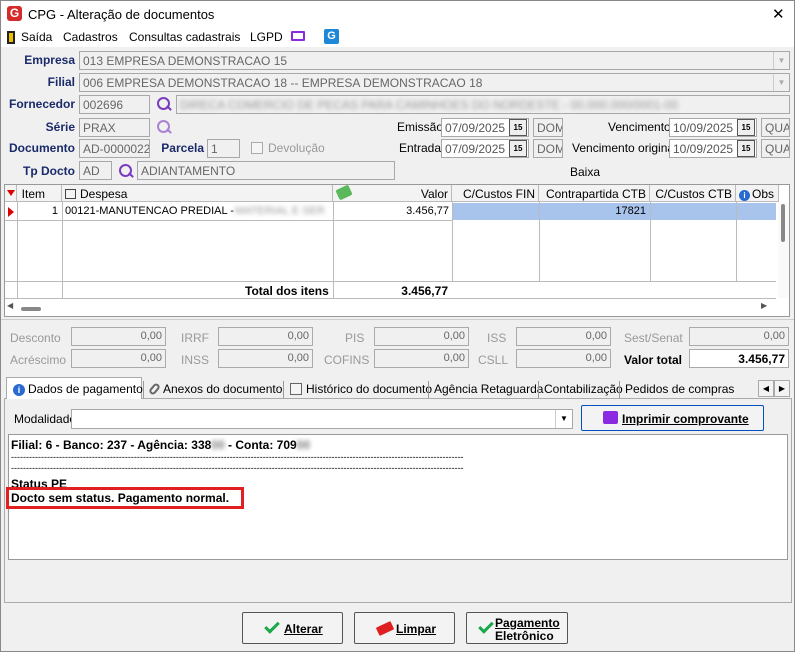  What do you see at coordinates (653, 338) in the screenshot?
I see `sest-senat-label: Sest/Senat` at bounding box center [653, 338].